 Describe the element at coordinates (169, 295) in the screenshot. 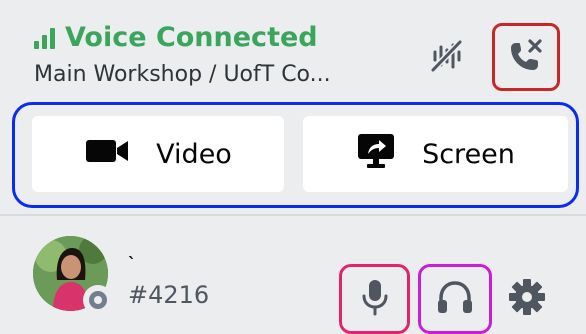

I see `user-discriminator: #4216` at that location.